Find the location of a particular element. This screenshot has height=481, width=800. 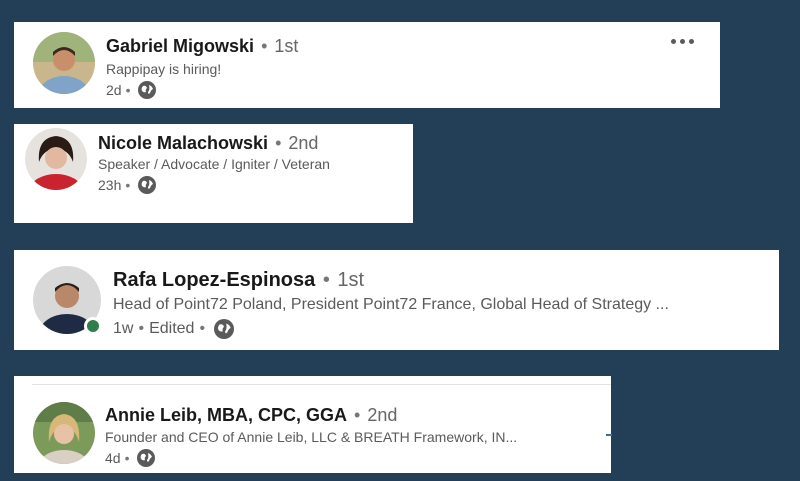

divider is located at coordinates (321, 384).